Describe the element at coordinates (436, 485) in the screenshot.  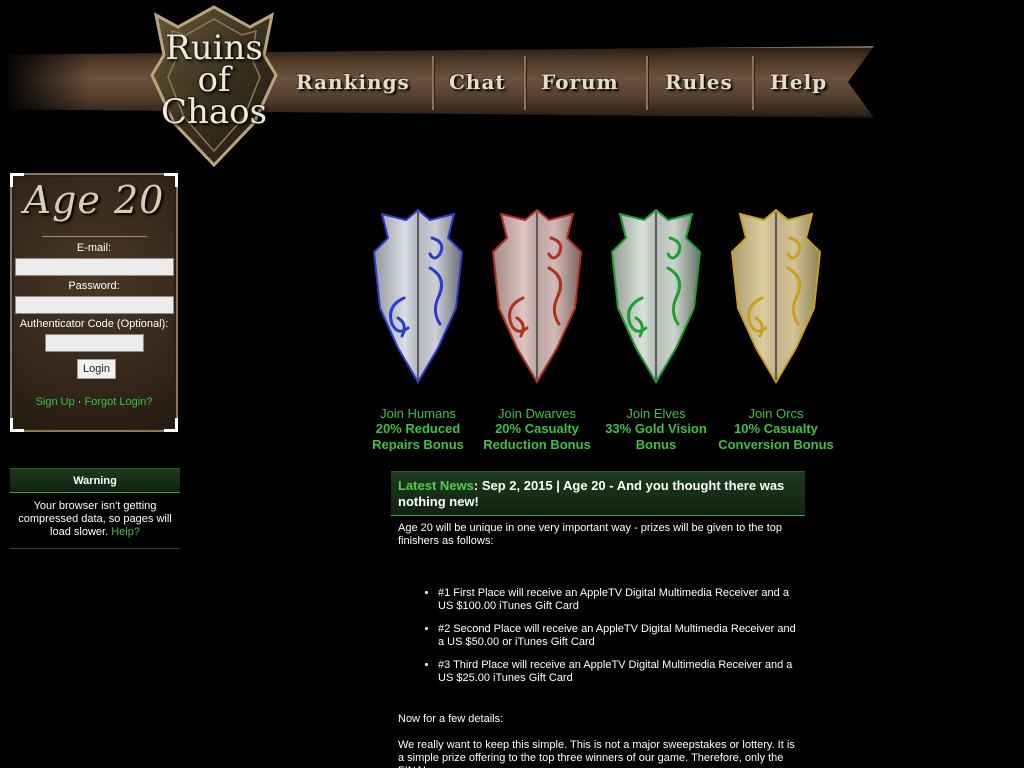
I see `news-lead: Latest News` at that location.